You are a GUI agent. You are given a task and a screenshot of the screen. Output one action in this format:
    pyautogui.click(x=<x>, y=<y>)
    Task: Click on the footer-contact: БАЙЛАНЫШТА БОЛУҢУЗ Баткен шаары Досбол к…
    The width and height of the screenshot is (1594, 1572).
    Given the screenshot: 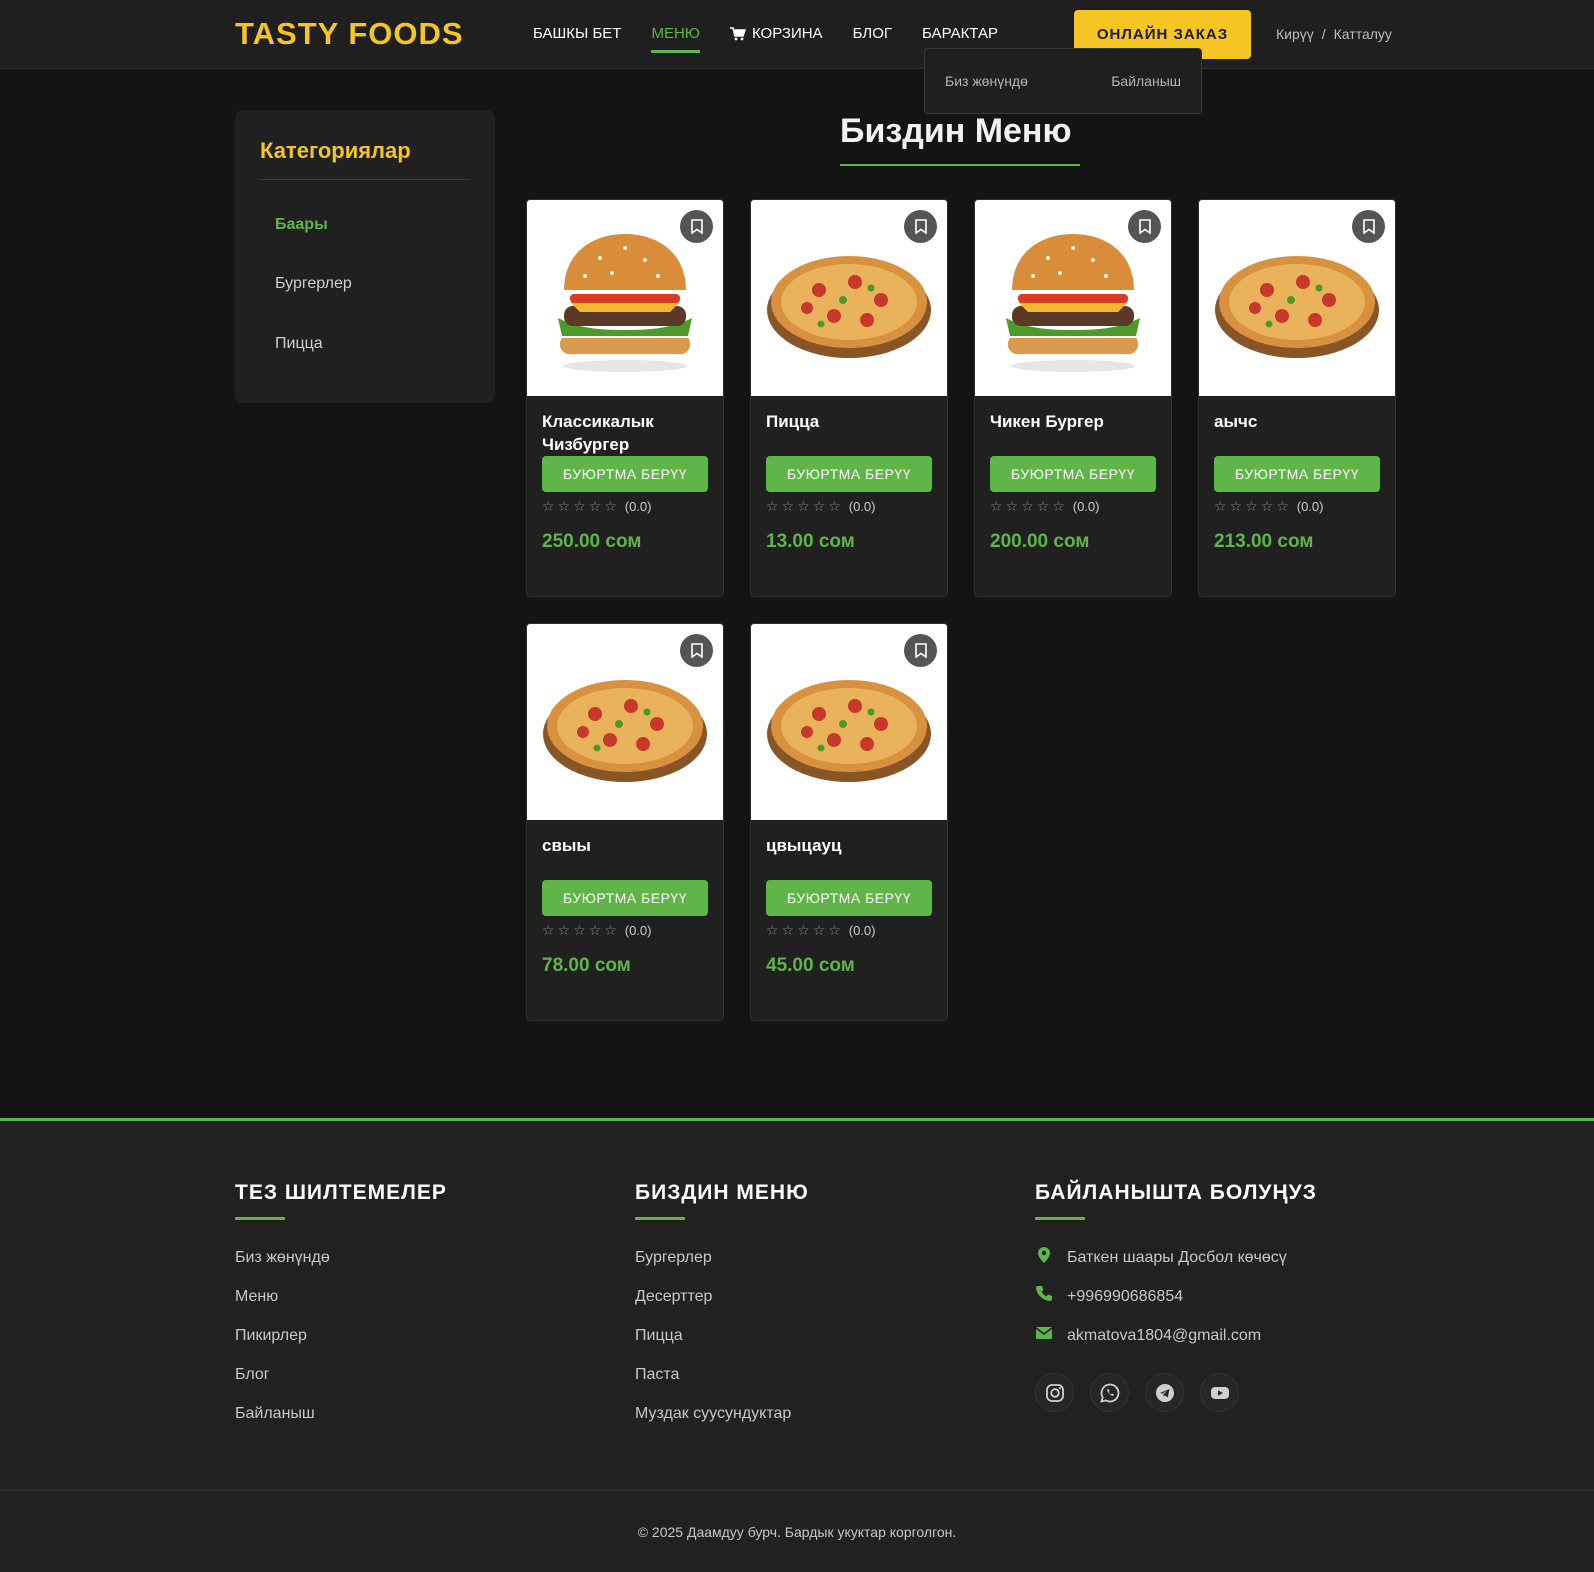 What is the action you would take?
    pyautogui.click(x=1176, y=1296)
    